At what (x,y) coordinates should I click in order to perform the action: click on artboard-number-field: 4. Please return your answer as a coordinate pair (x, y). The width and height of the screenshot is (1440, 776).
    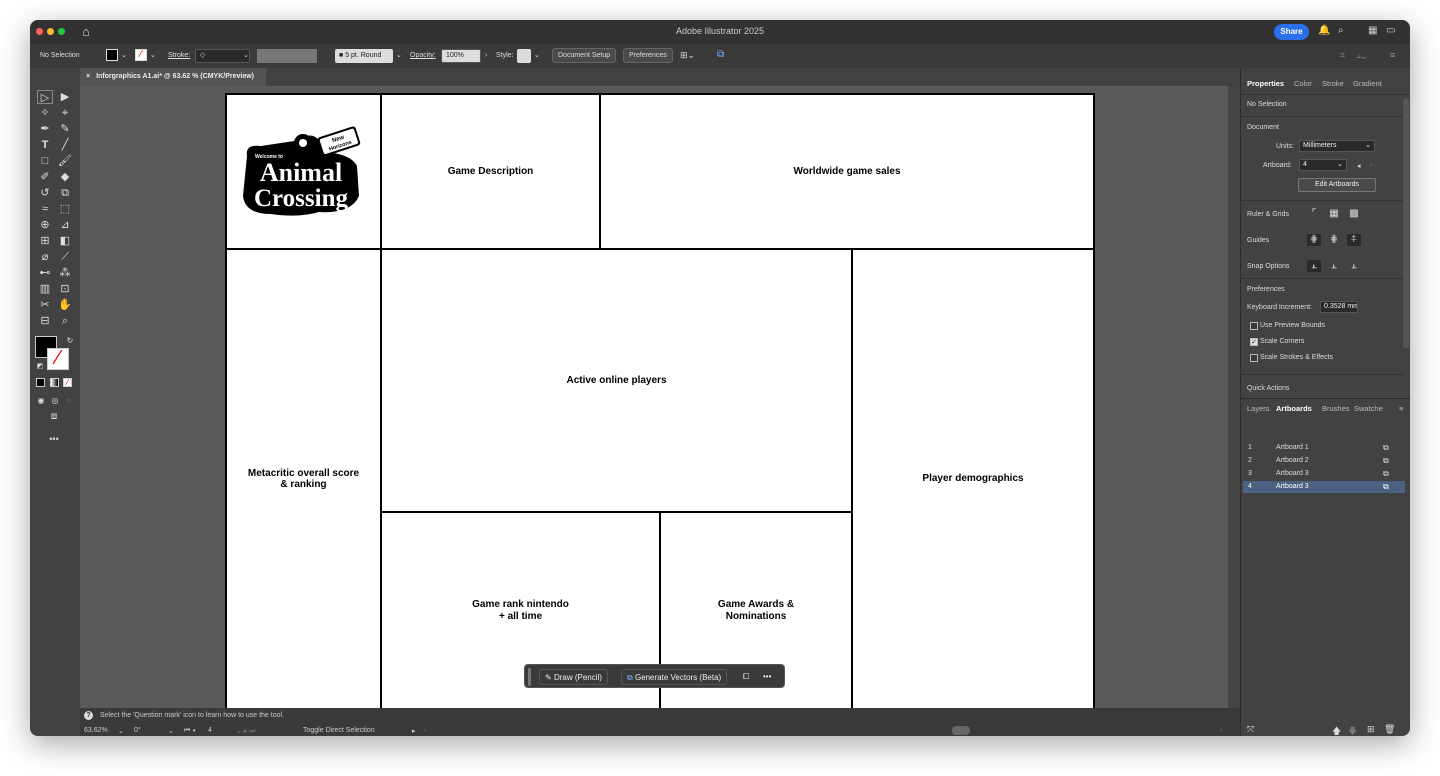
    Looking at the image, I should click on (210, 730).